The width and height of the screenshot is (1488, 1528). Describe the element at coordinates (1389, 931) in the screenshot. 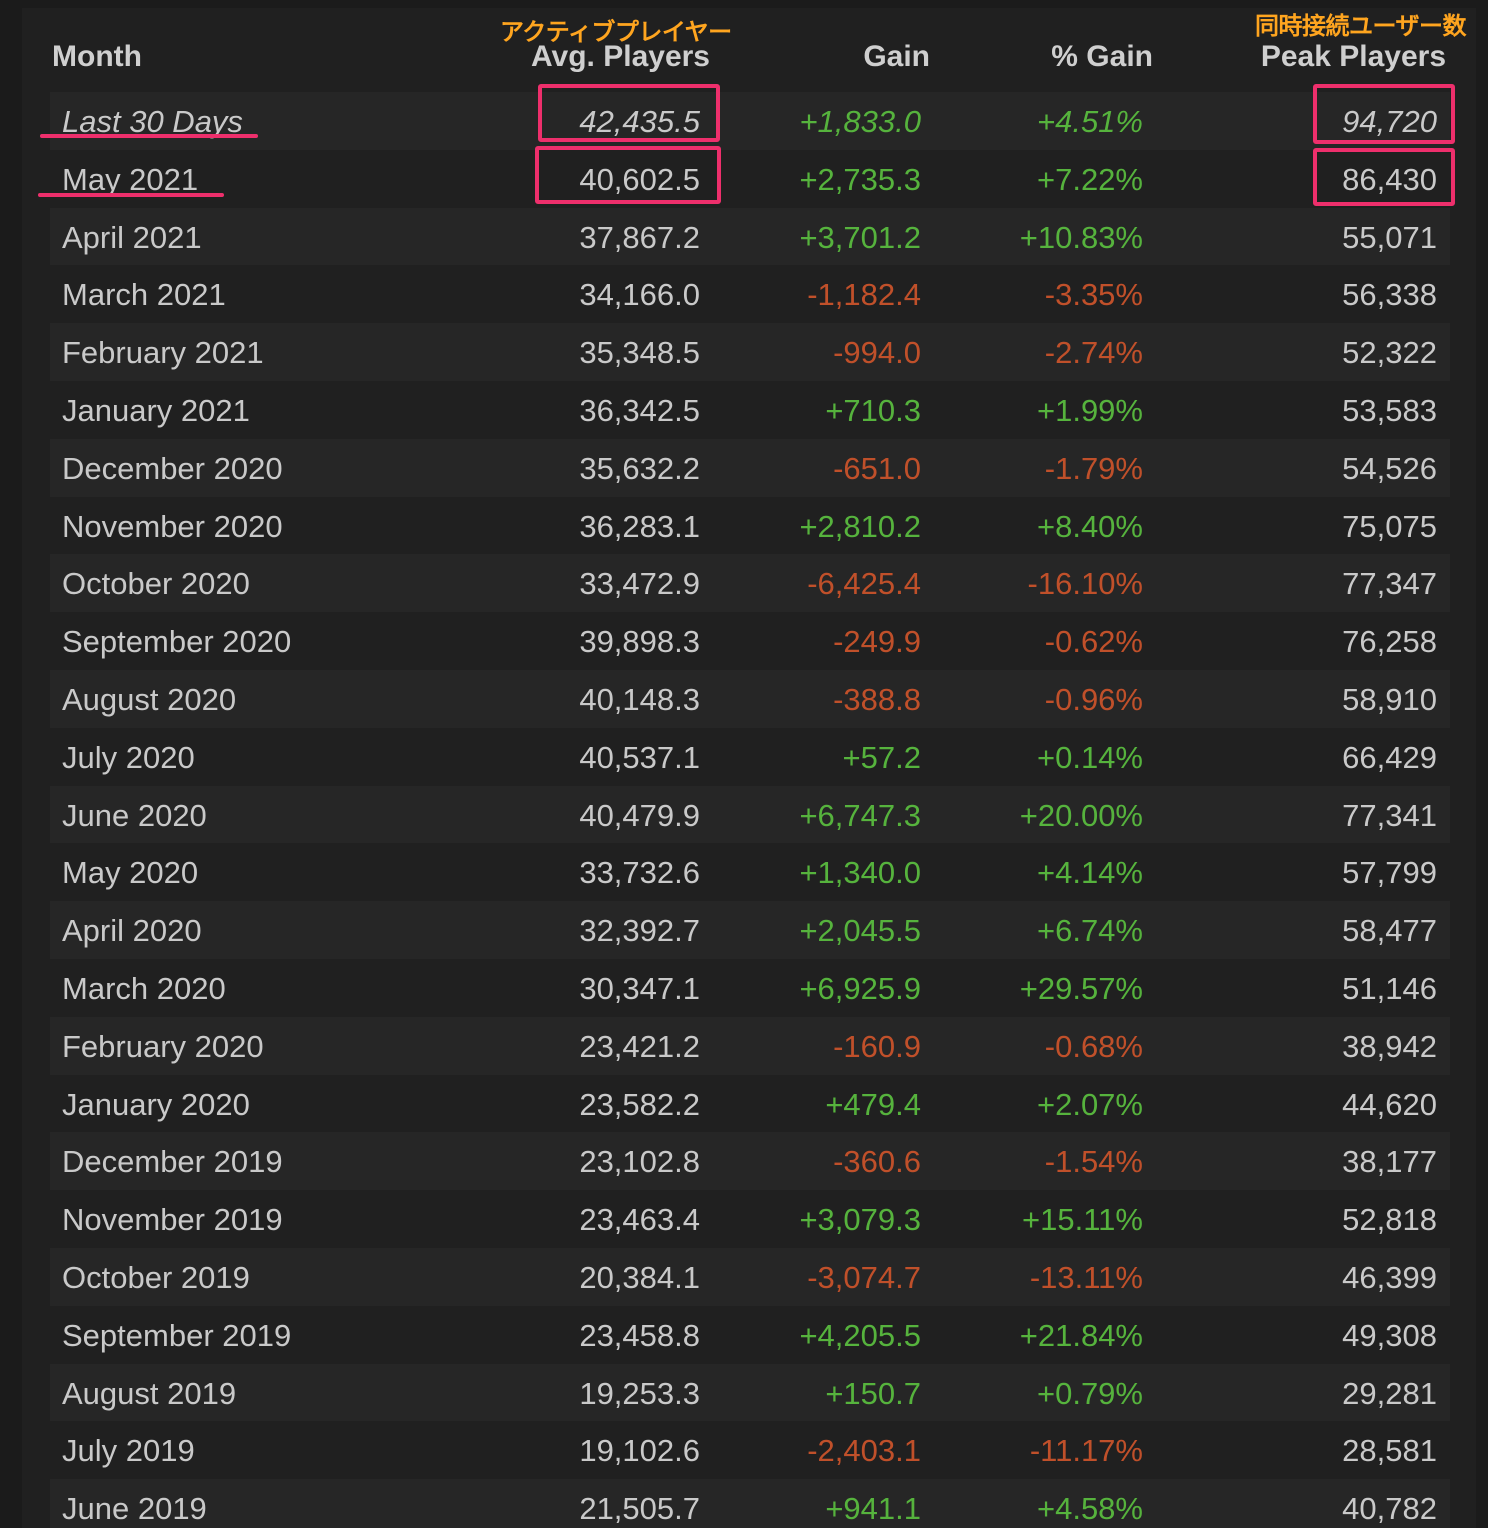

I see `peak-players-cell: 58,477` at that location.